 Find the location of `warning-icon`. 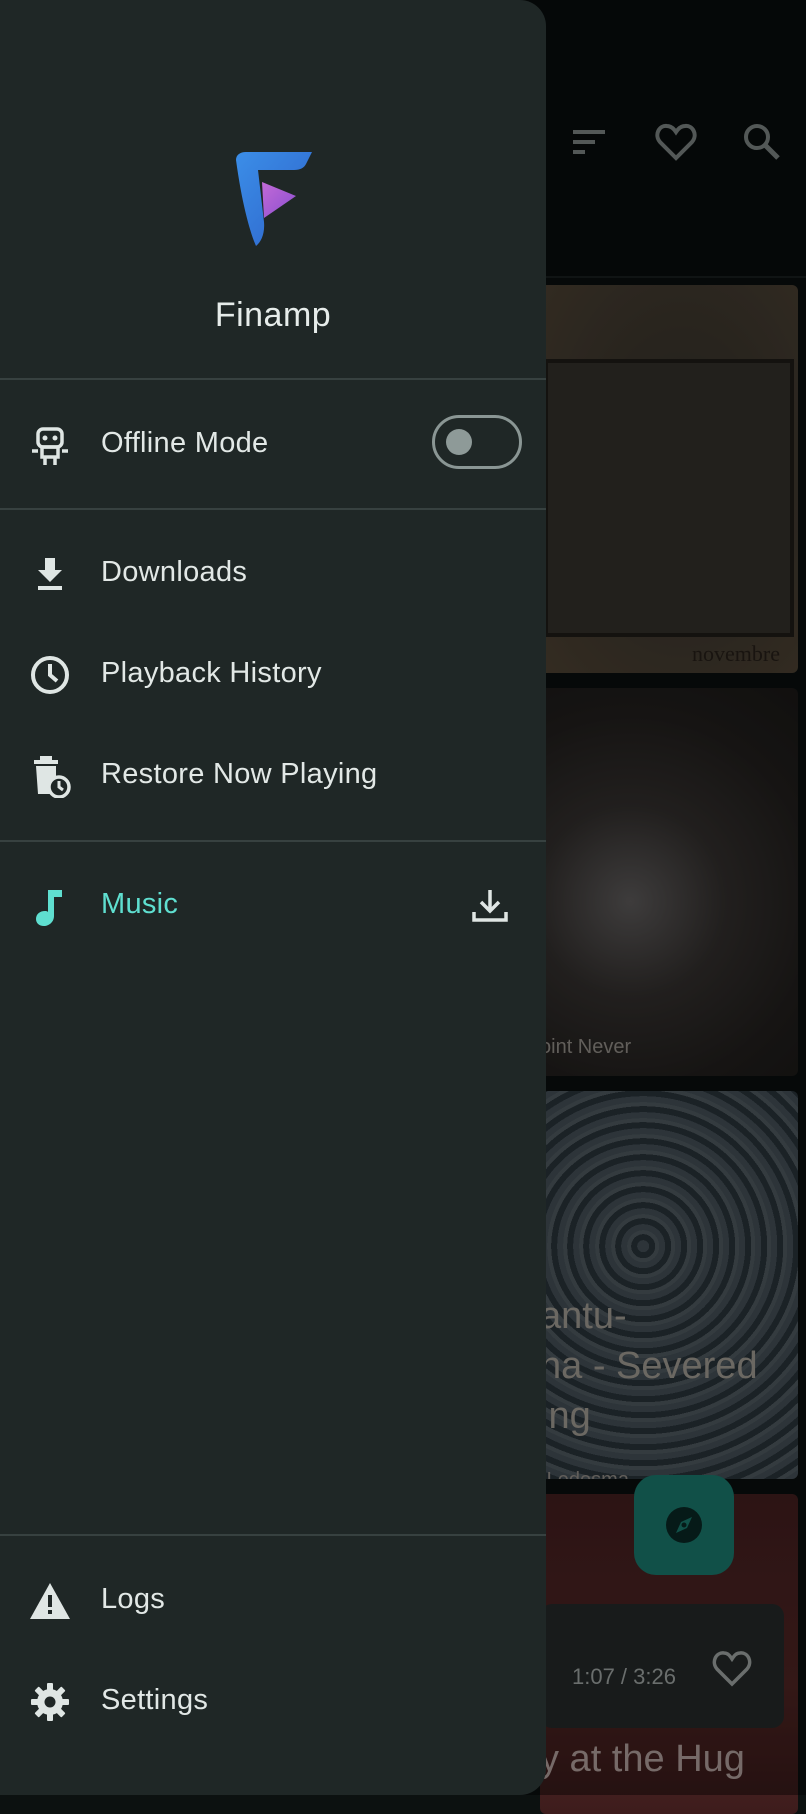

warning-icon is located at coordinates (50, 1601).